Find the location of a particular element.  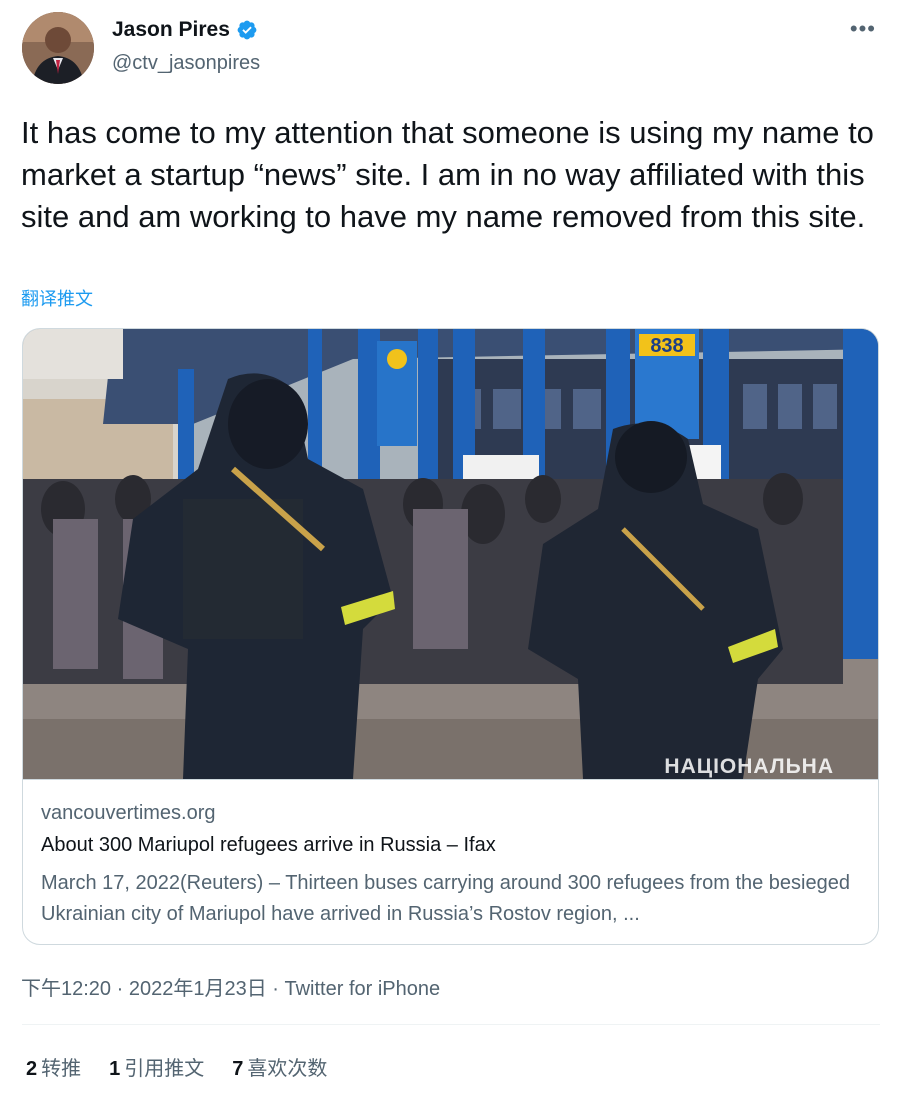

quotes-label: 引用推文 is located at coordinates (164, 1069).